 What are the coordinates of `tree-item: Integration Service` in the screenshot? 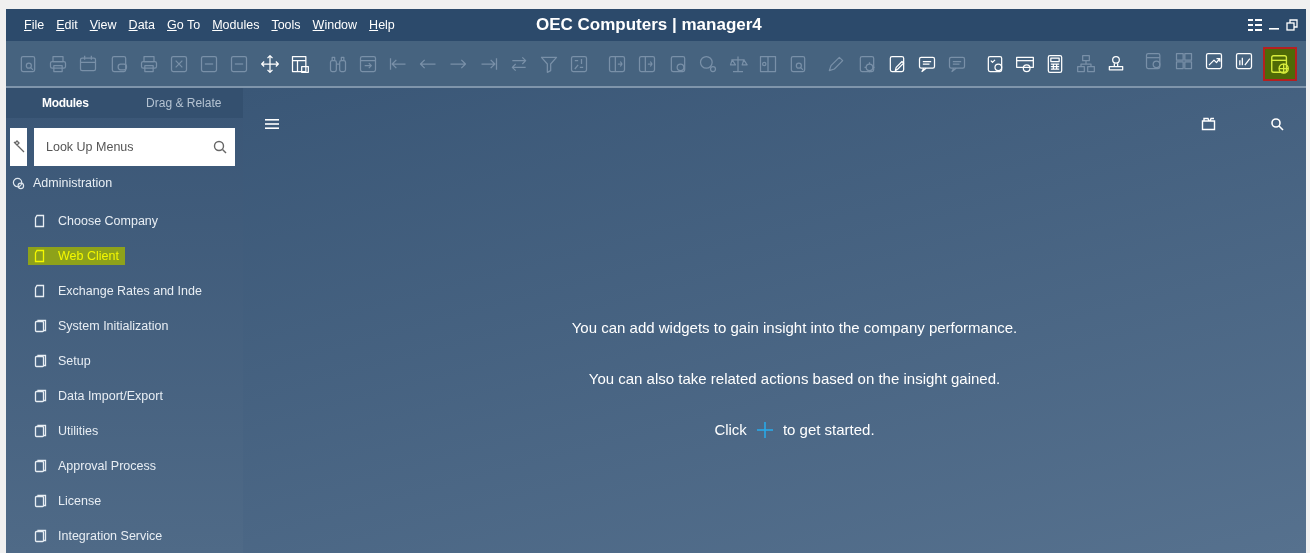 It's located at (98, 535).